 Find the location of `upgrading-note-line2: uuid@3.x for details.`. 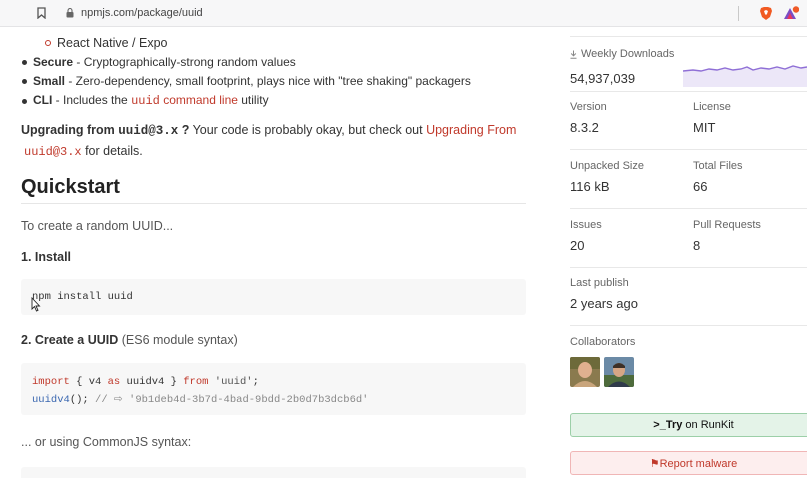

upgrading-note-line2: uuid@3.x for details. is located at coordinates (83, 151).